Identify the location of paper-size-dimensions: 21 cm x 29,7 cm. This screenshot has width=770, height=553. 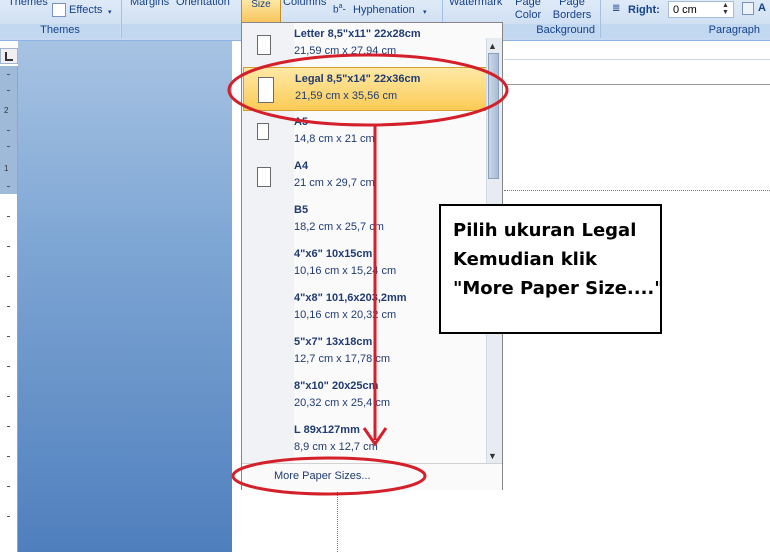
(334, 183).